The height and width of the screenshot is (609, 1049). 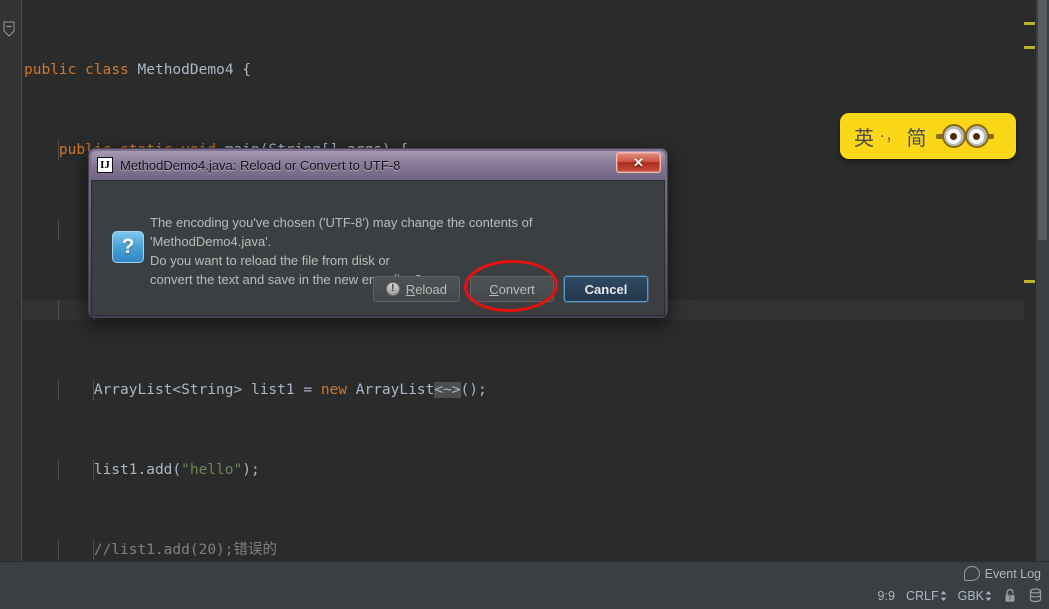 I want to click on database-icon, so click(x=1035, y=595).